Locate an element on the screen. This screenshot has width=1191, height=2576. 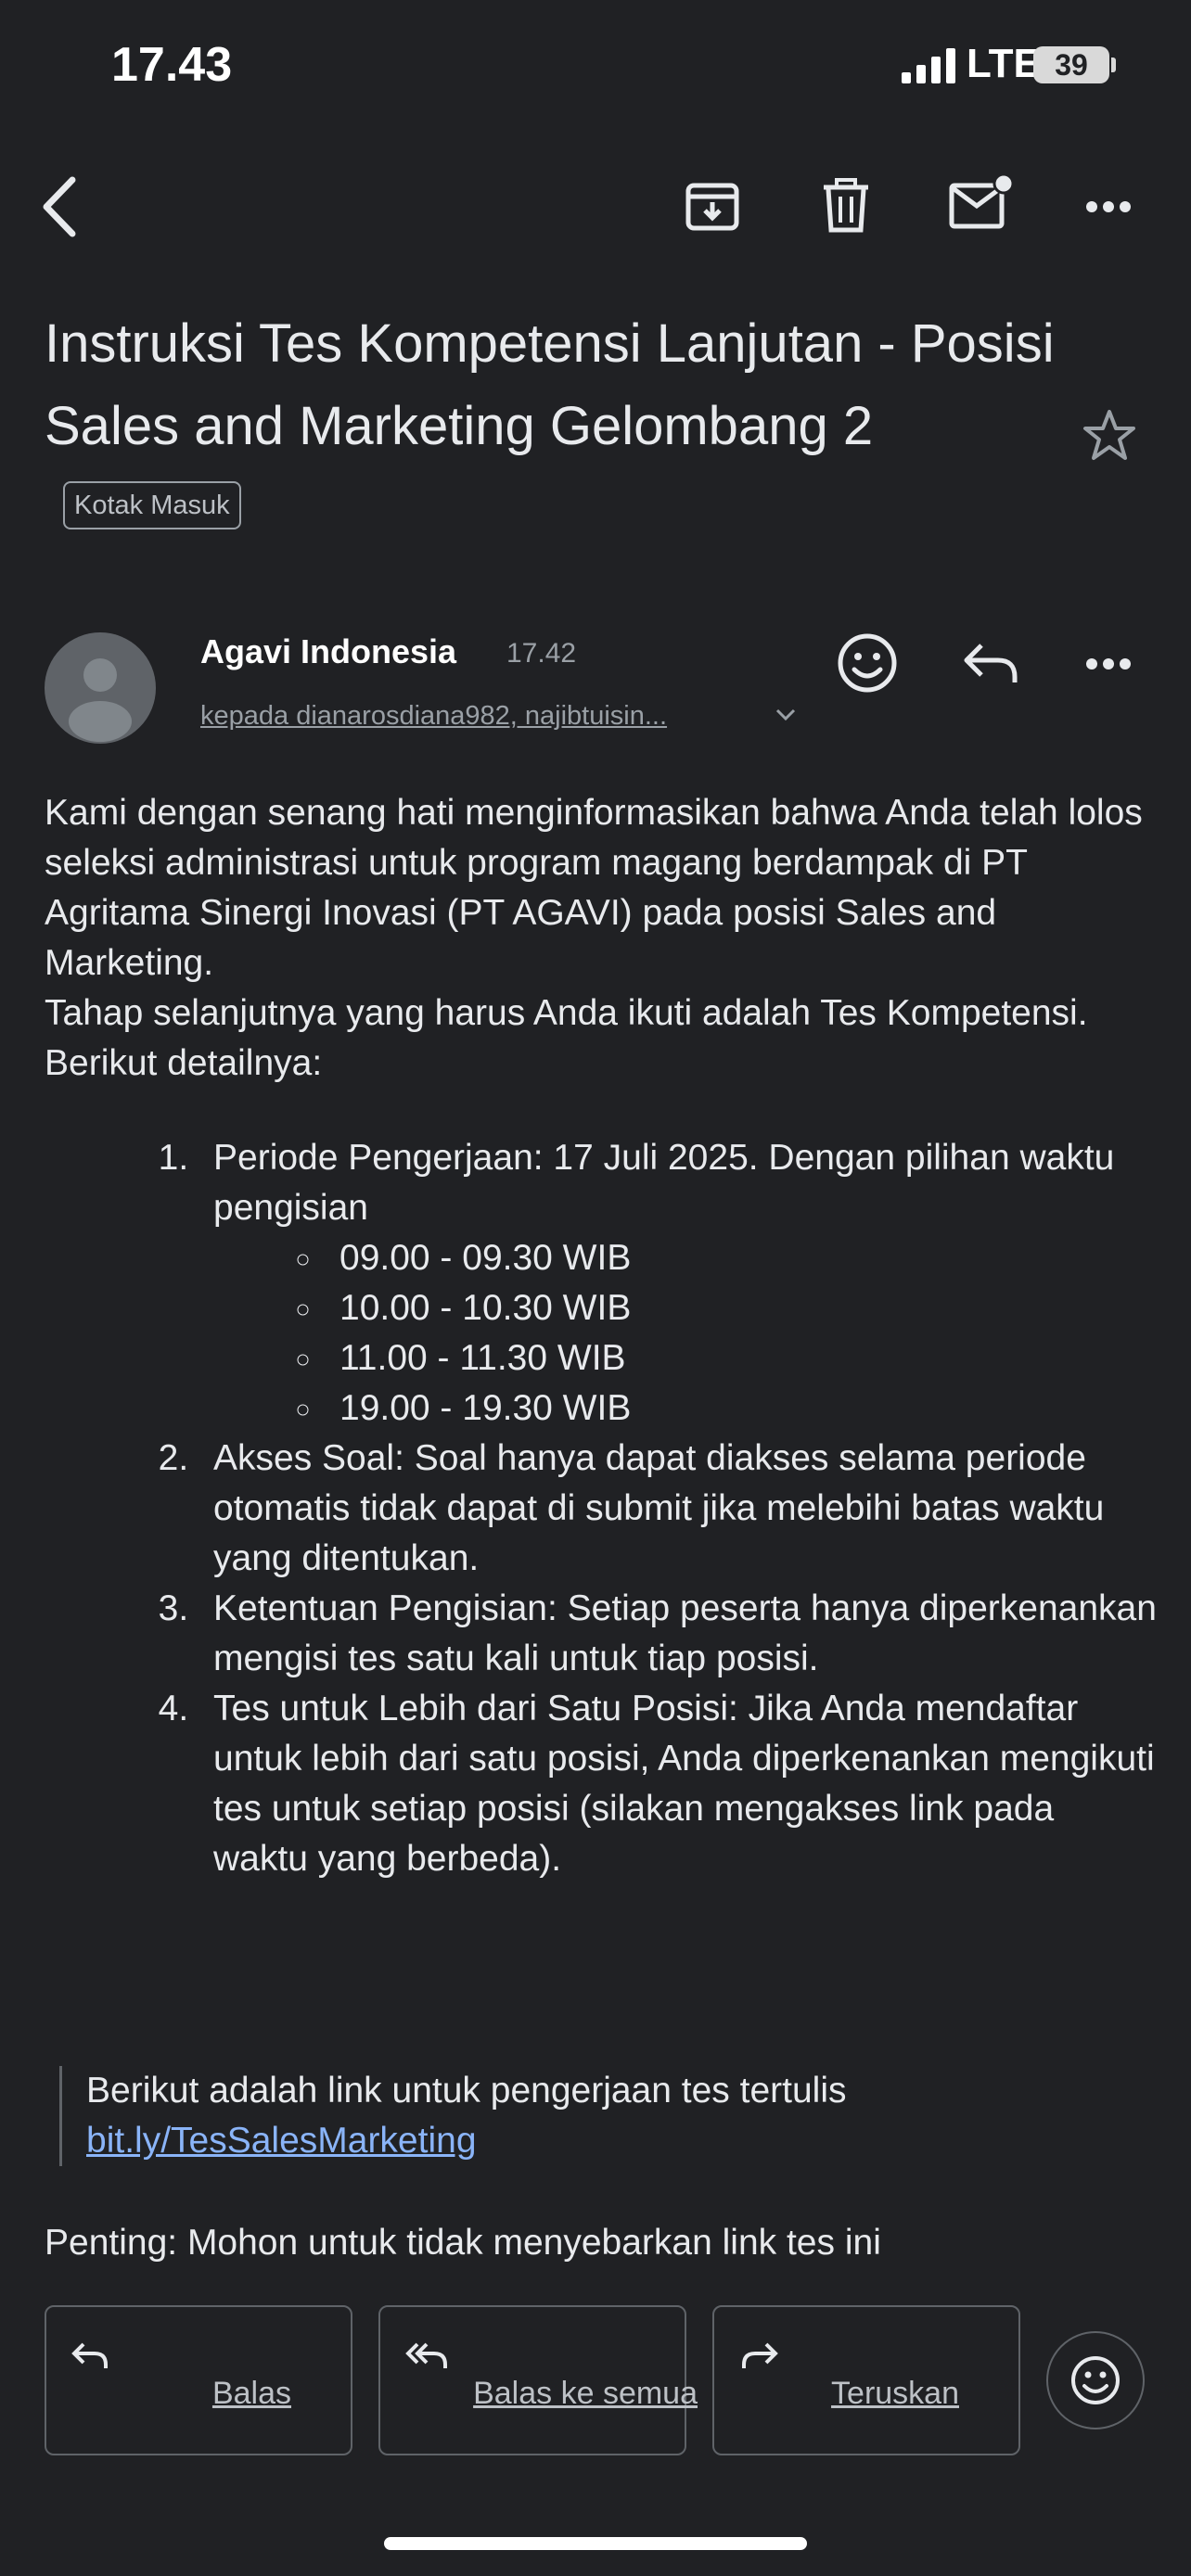
battery-icon: 39 is located at coordinates (1071, 64).